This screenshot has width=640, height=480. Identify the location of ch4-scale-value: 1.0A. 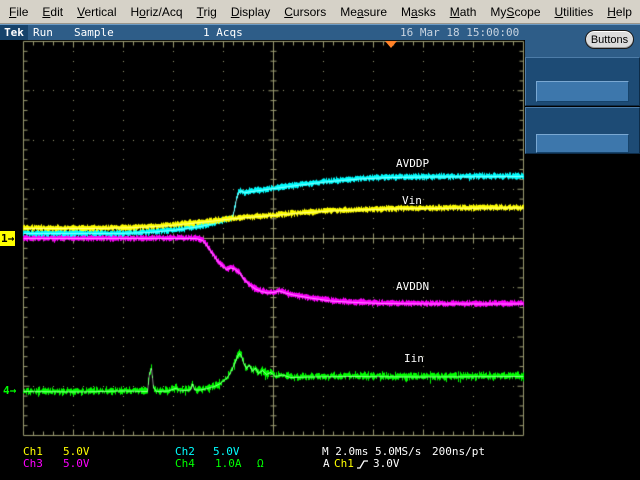
(228, 463).